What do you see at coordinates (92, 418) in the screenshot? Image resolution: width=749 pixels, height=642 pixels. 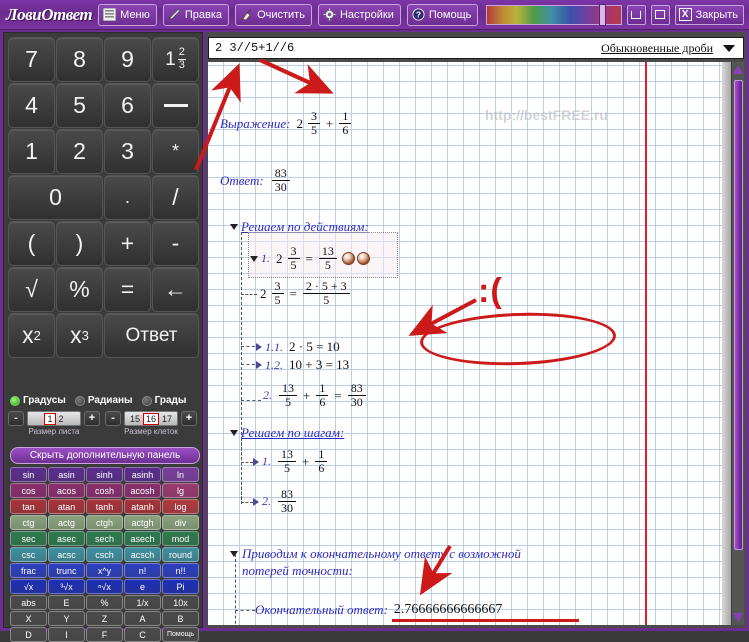 I see `sheet-size-increment: +` at bounding box center [92, 418].